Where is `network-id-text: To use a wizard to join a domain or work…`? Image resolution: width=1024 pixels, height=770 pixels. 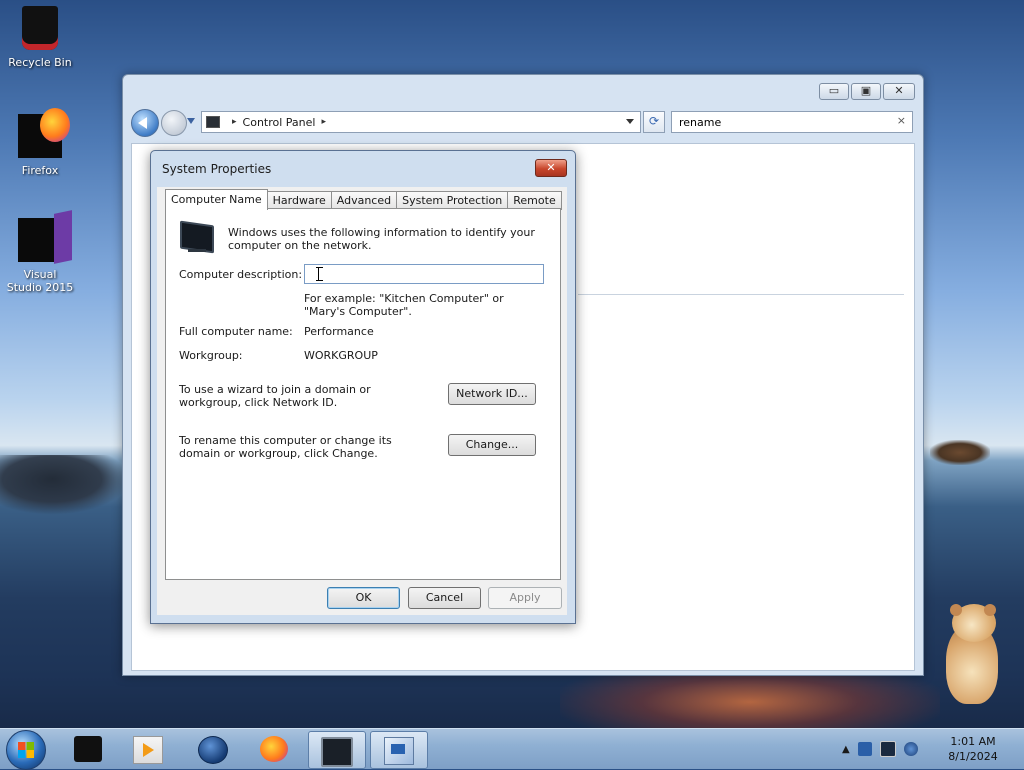
network-id-text: To use a wizard to join a domain or work… is located at coordinates (275, 396).